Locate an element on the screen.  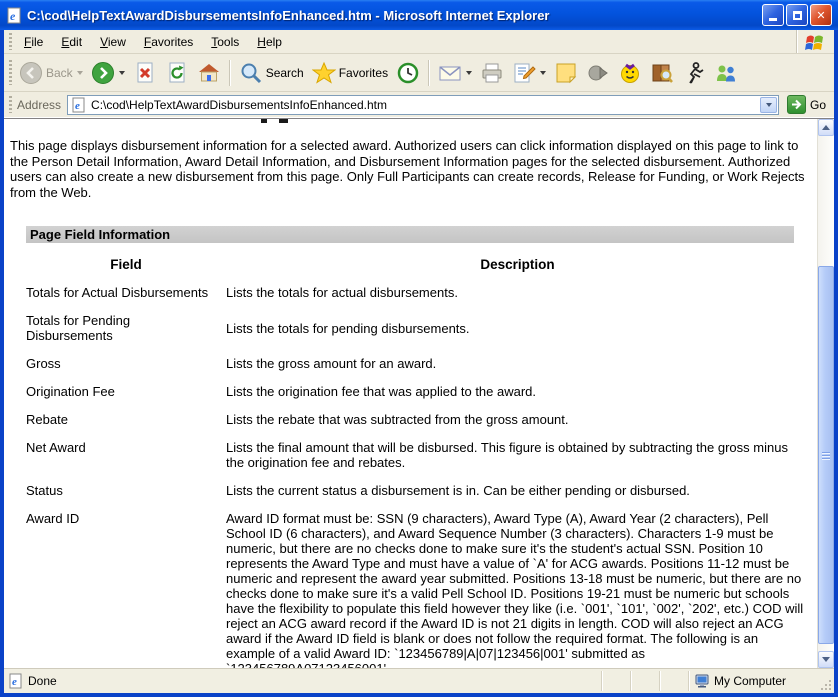
scroll-up-button is located at coordinates (826, 127).